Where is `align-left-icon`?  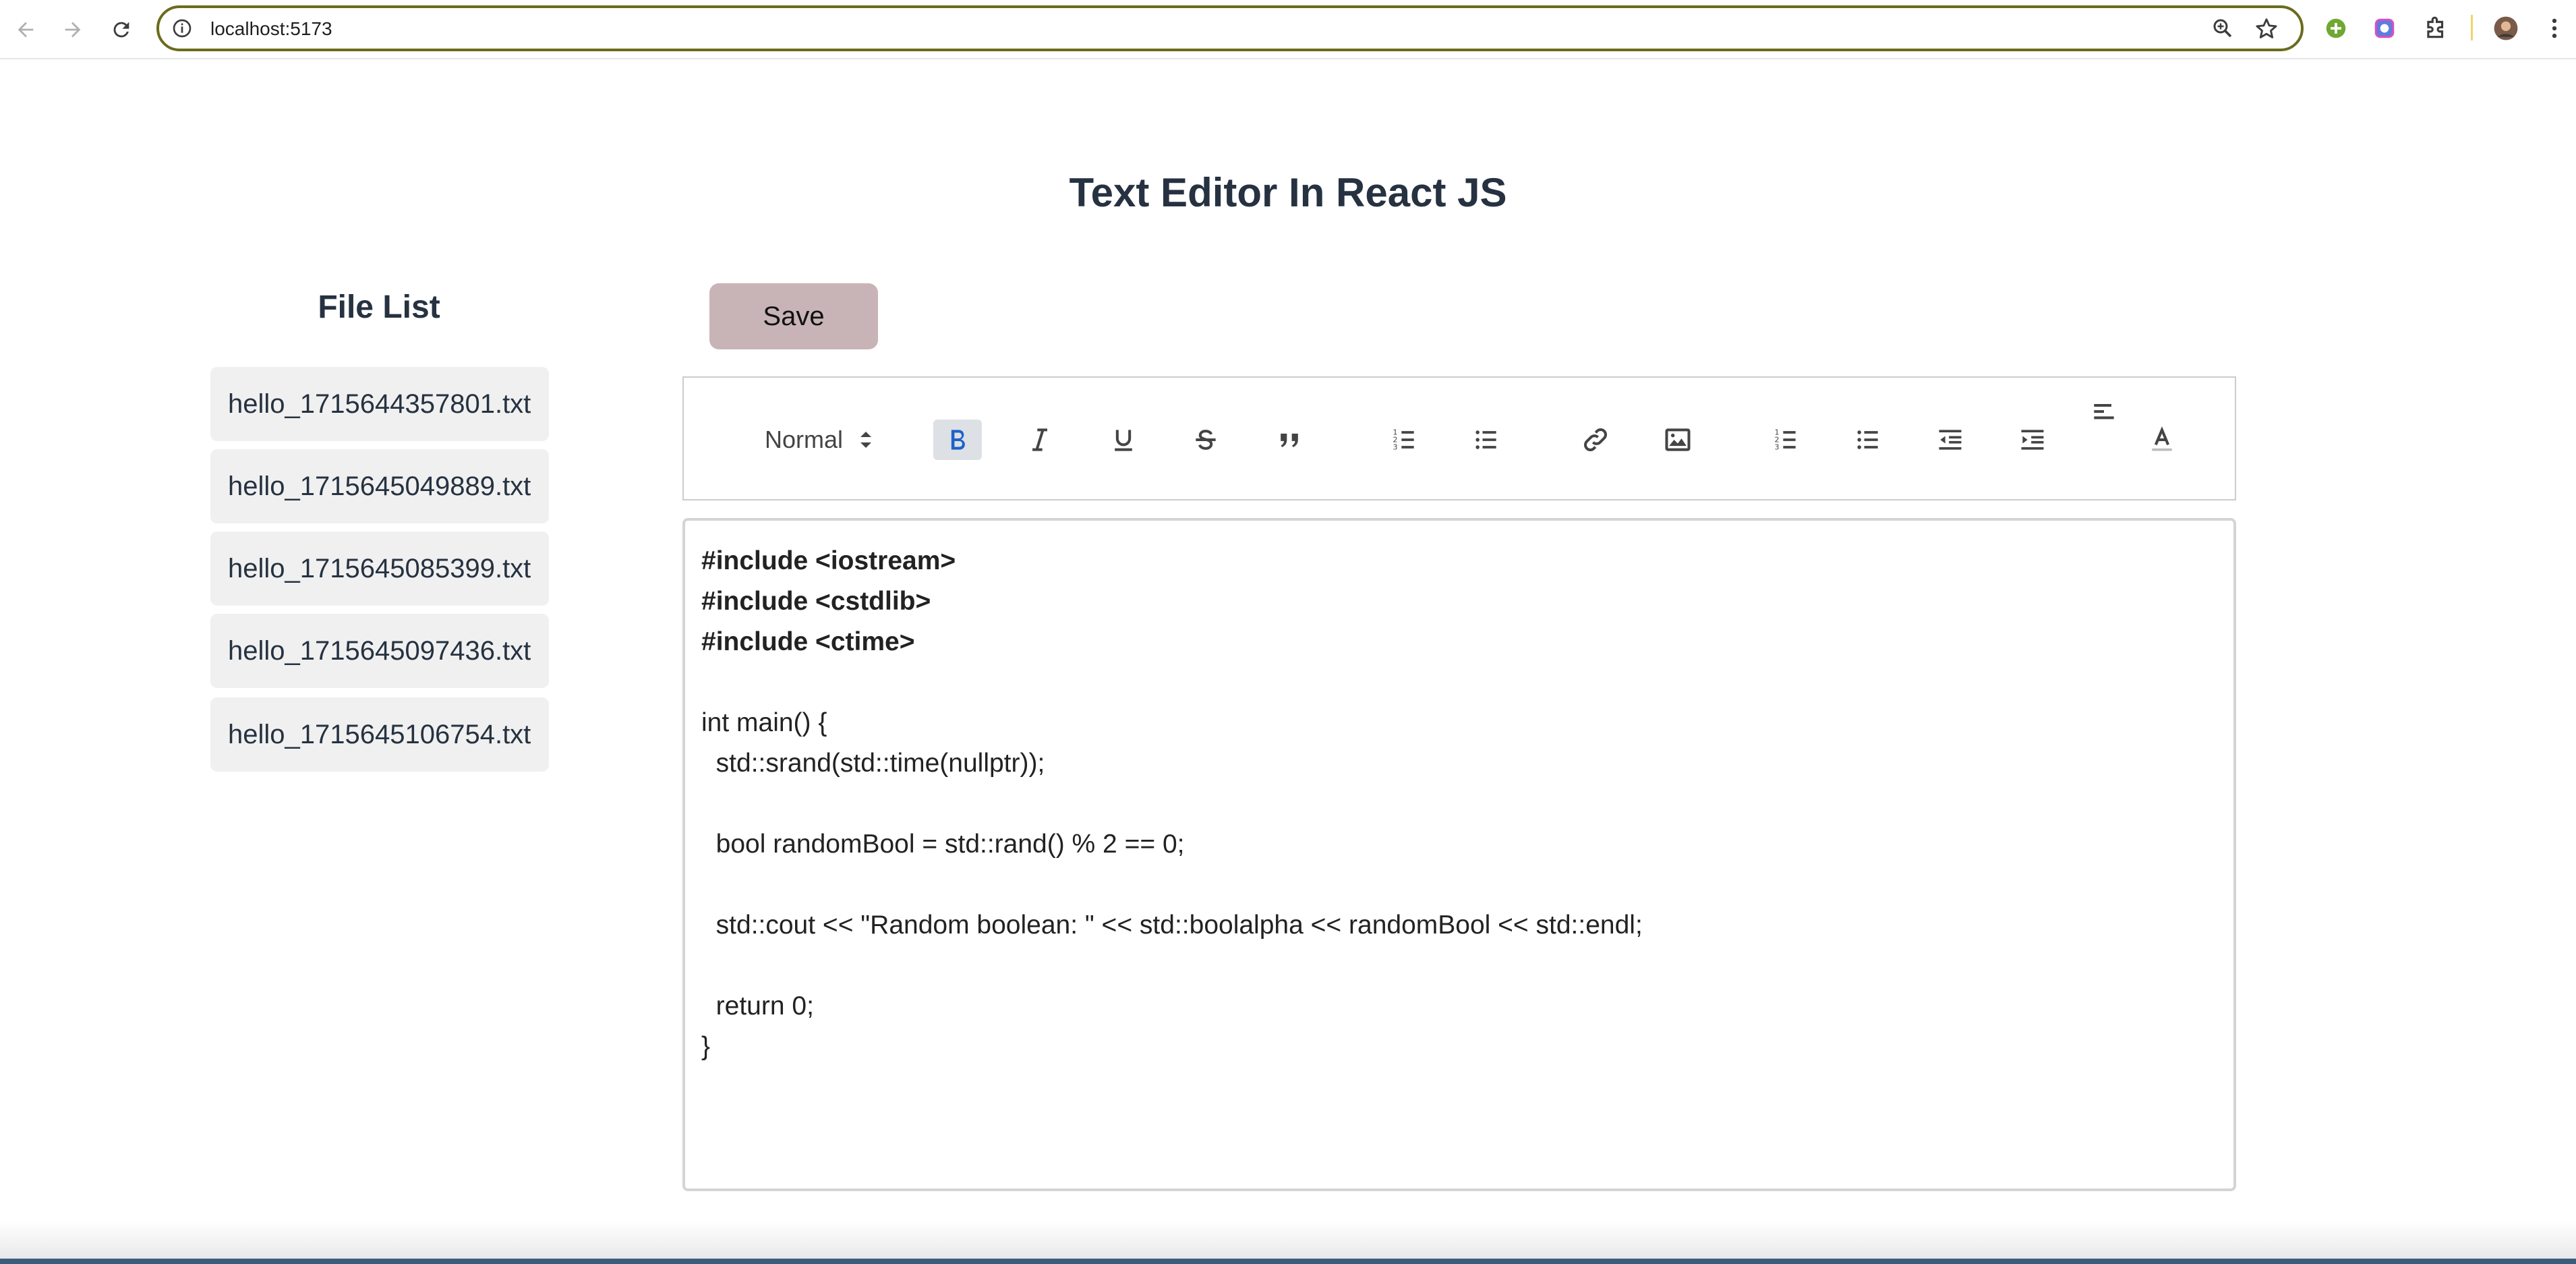 align-left-icon is located at coordinates (2104, 411).